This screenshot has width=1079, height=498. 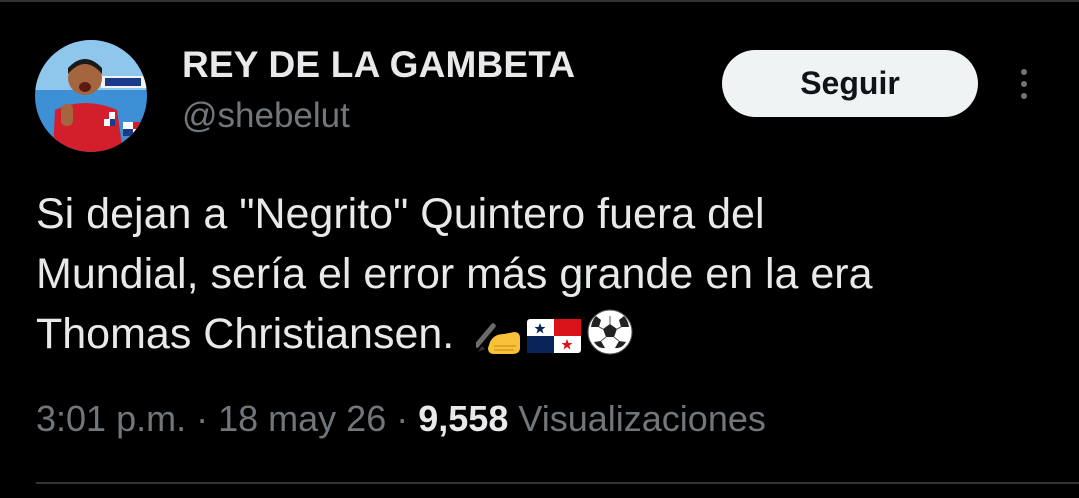 I want to click on views-count: 9,558, so click(x=463, y=418).